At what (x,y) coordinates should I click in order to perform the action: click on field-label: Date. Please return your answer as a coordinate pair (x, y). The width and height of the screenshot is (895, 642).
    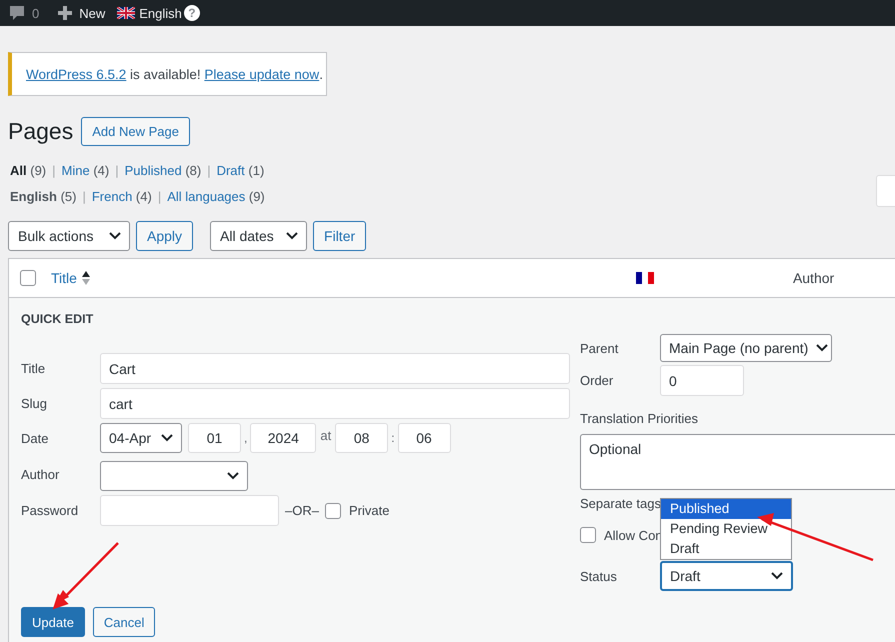
    Looking at the image, I should click on (35, 438).